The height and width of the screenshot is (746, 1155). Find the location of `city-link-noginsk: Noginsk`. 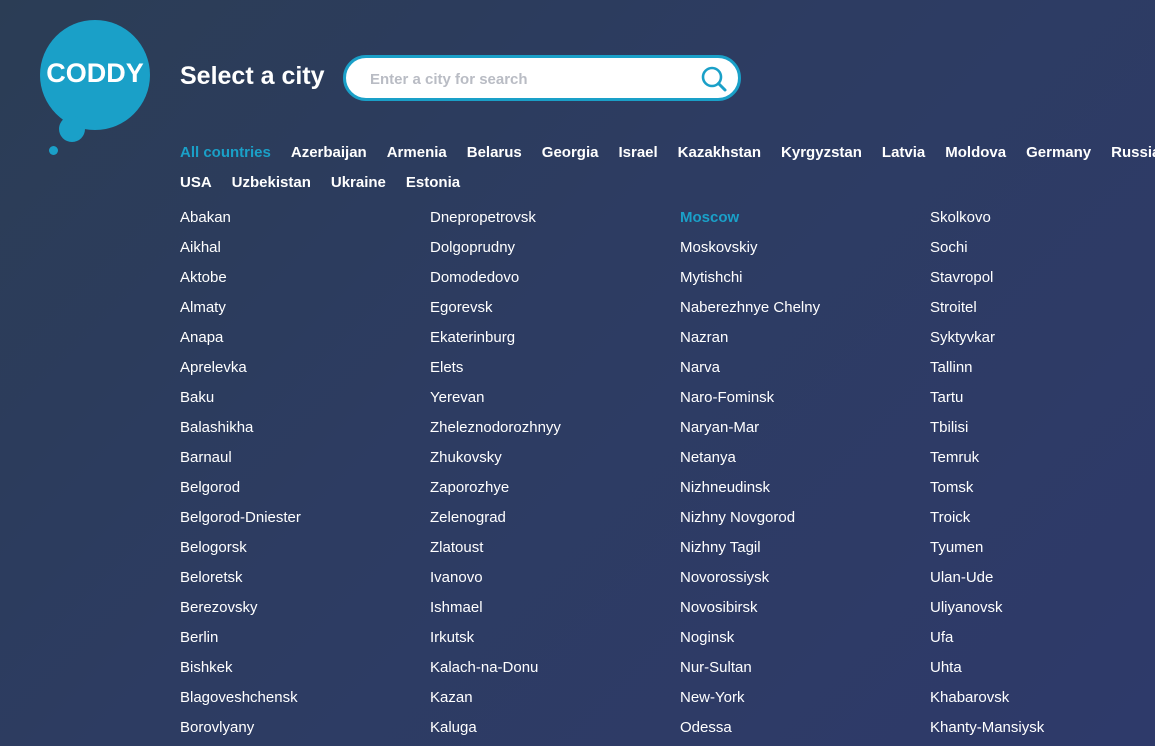

city-link-noginsk: Noginsk is located at coordinates (805, 638).